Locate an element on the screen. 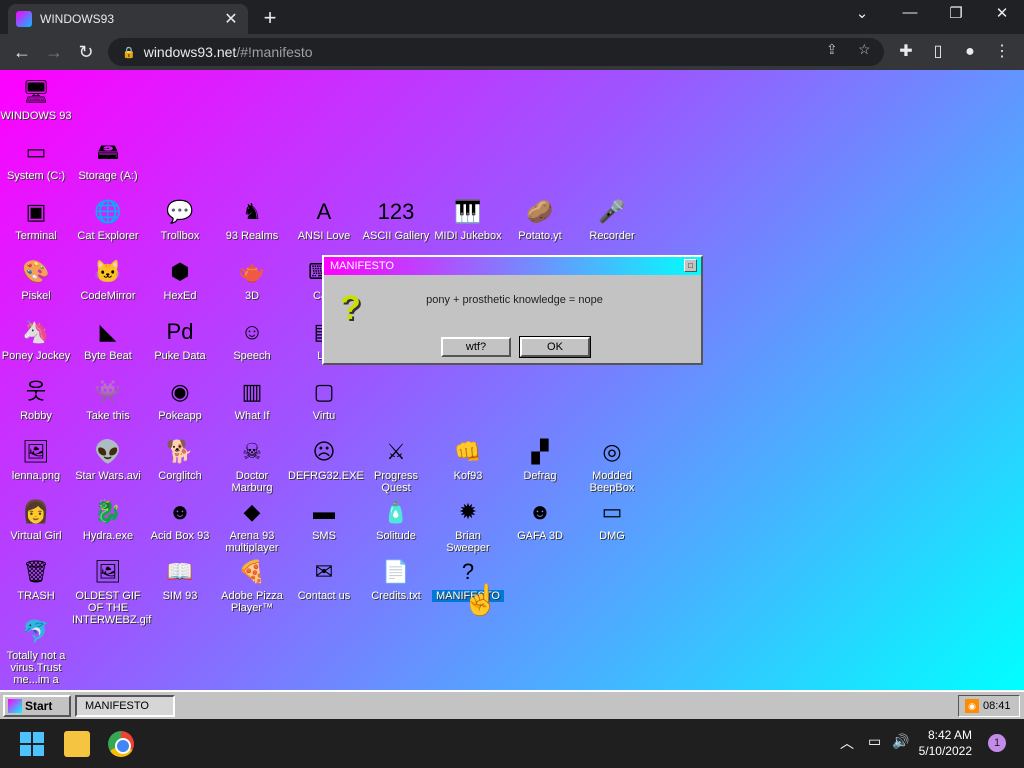  dialog-title-bar: MANIFESTO □ is located at coordinates (512, 266).